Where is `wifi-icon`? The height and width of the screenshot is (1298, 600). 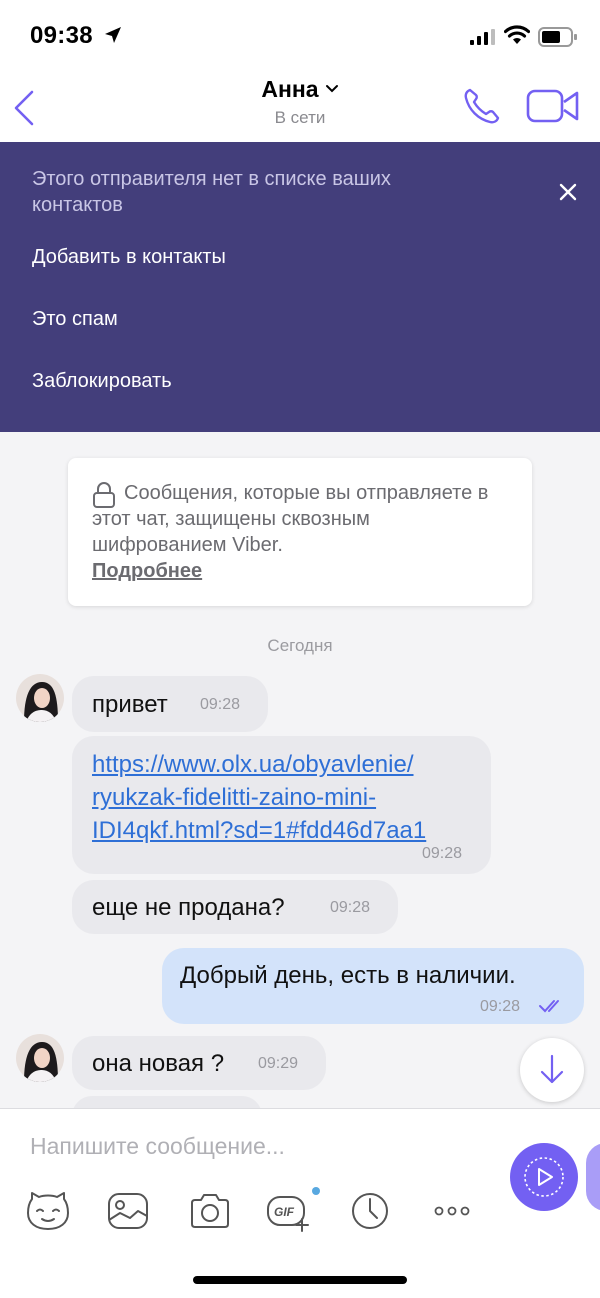
wifi-icon is located at coordinates (517, 34).